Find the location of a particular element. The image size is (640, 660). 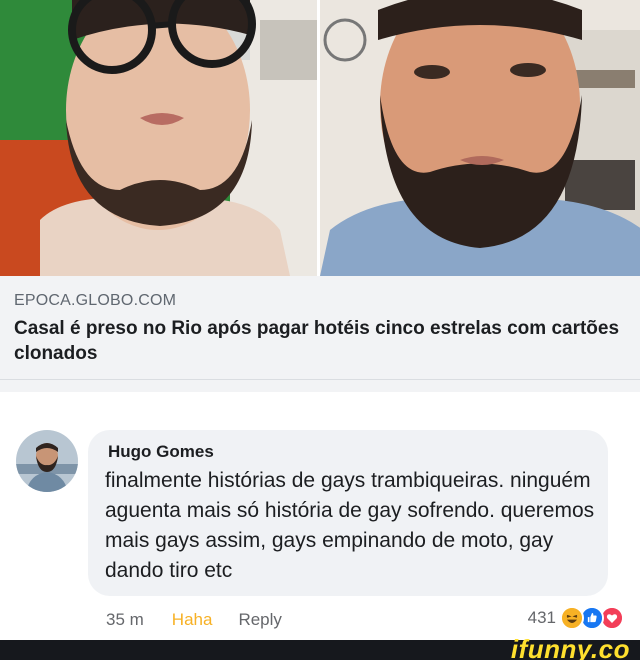

reaction-summary: 431 is located at coordinates (576, 618).